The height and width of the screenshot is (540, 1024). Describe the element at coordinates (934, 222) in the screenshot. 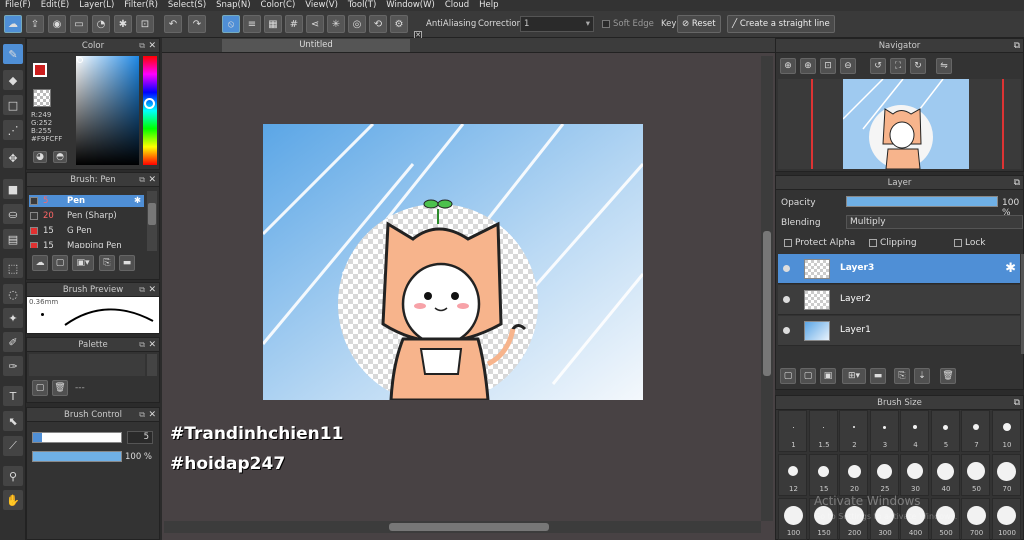

I see `blending-select: Multiply` at that location.